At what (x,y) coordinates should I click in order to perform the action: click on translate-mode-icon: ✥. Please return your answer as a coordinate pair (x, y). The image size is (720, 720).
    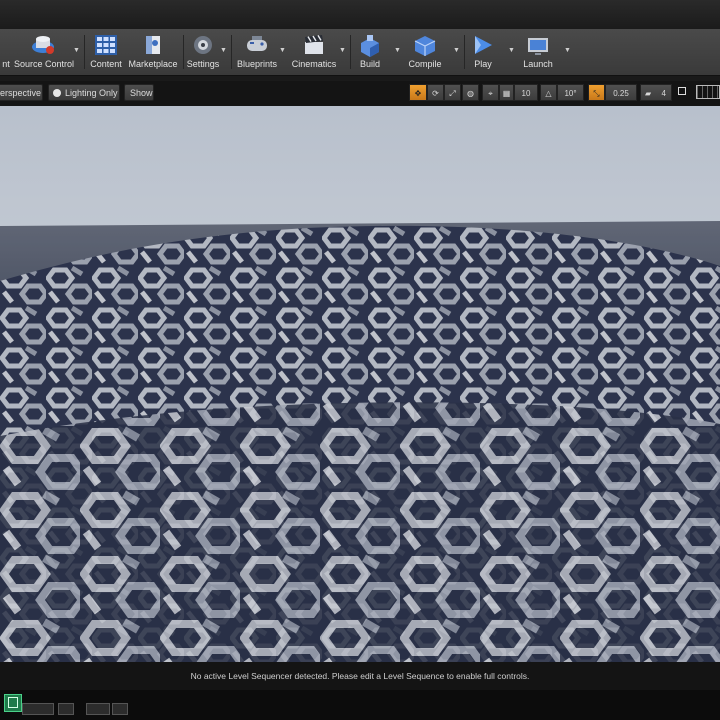
    Looking at the image, I should click on (418, 92).